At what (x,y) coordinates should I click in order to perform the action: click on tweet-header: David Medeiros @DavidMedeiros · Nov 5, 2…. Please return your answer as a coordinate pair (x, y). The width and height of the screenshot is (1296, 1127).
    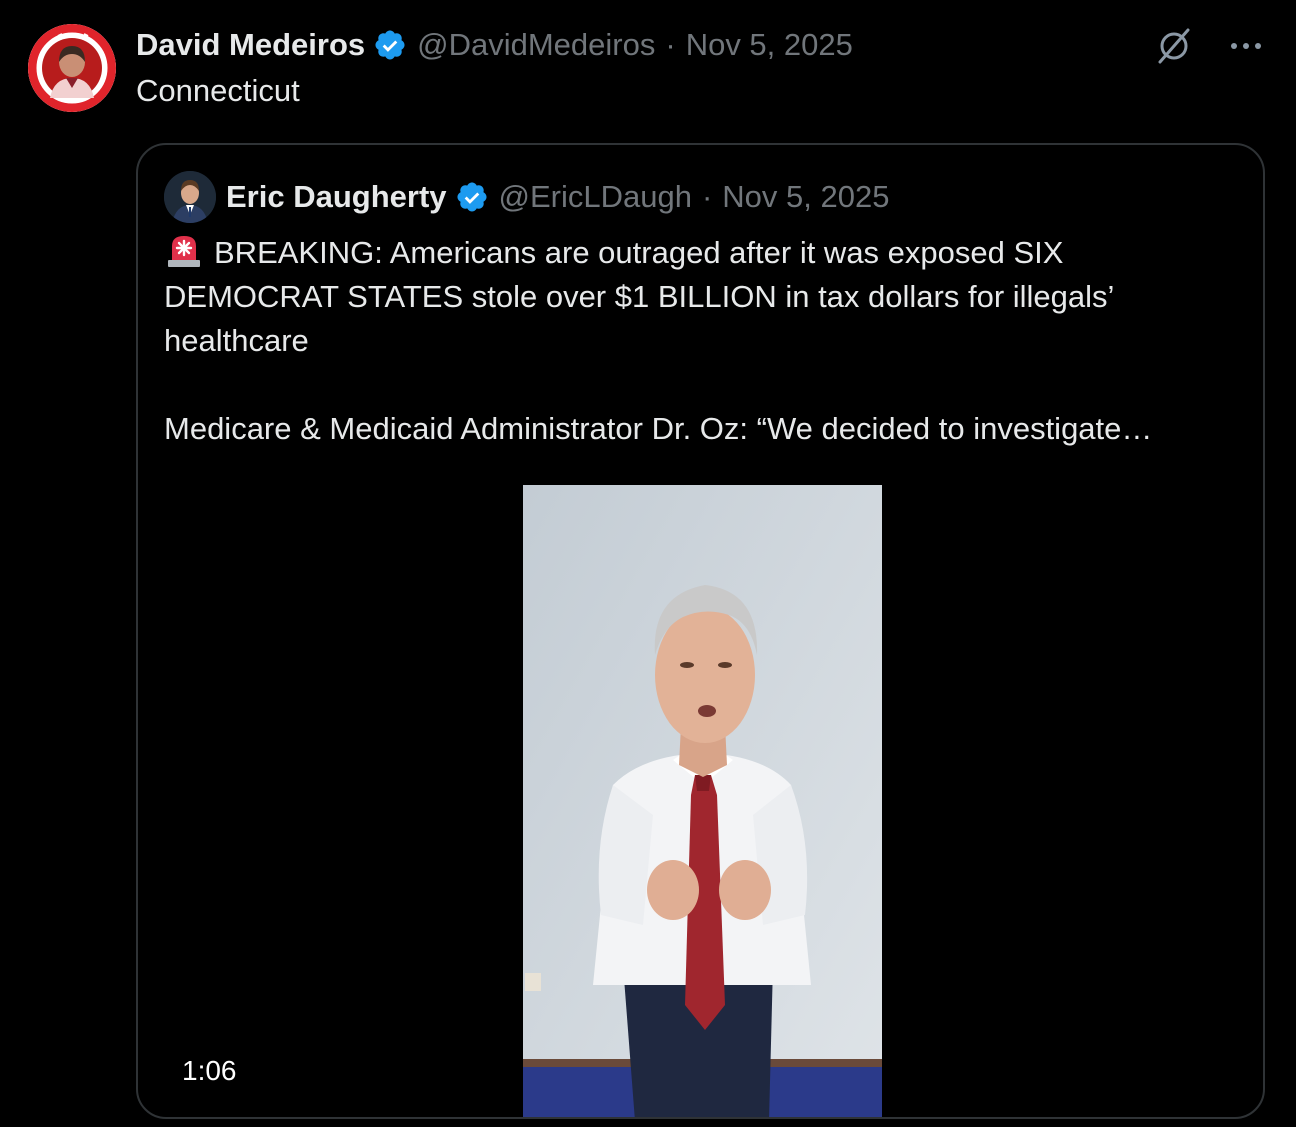
    Looking at the image, I should click on (494, 45).